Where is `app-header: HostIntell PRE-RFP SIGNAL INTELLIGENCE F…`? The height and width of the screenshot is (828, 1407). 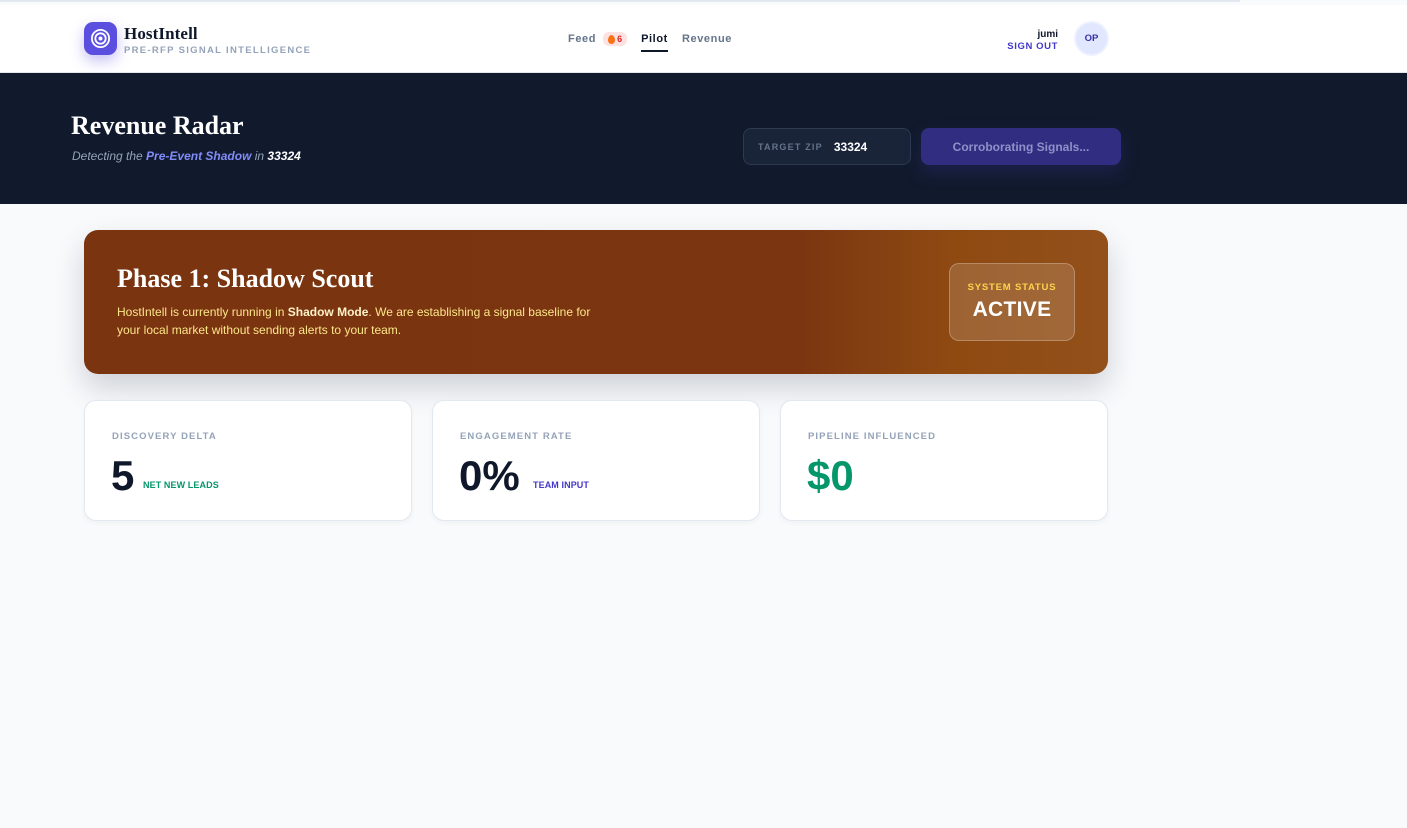 app-header: HostIntell PRE-RFP SIGNAL INTELLIGENCE F… is located at coordinates (703, 39).